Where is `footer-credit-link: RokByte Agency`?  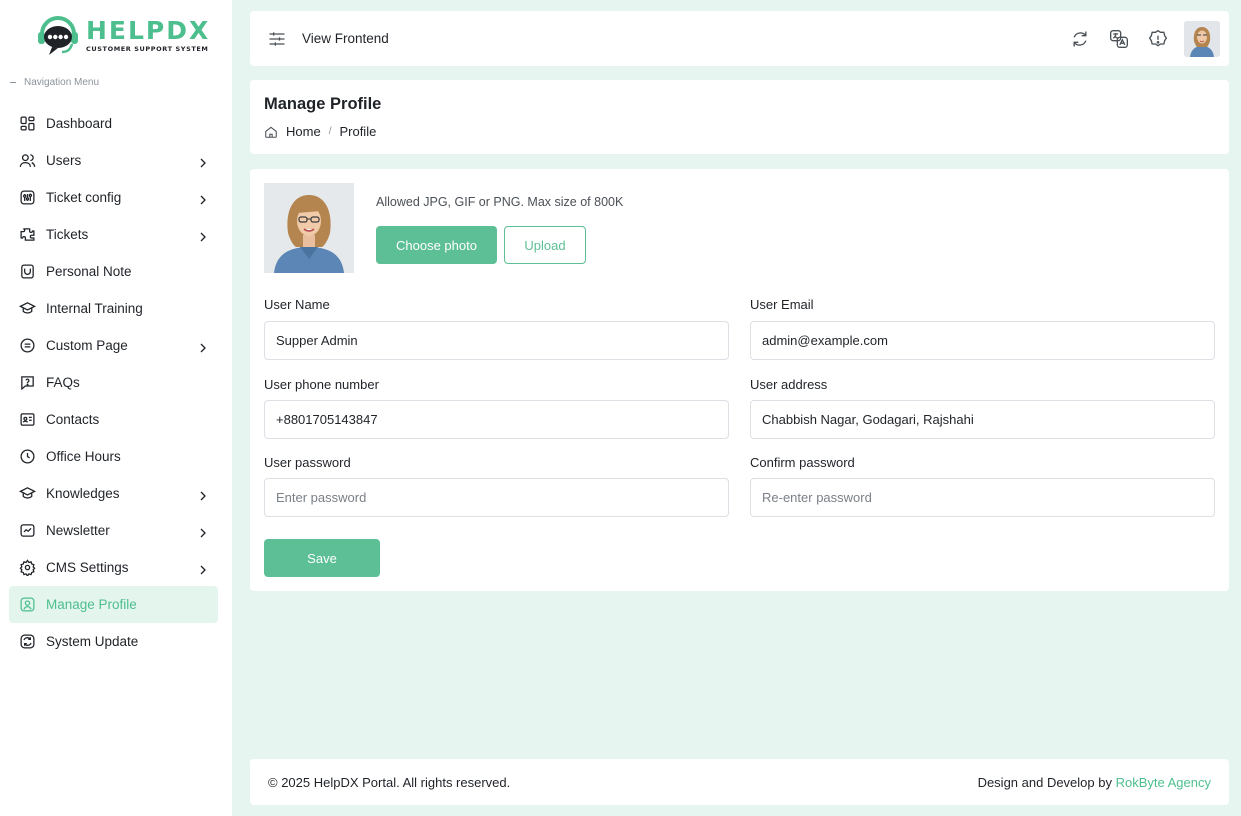 footer-credit-link: RokByte Agency is located at coordinates (1163, 782).